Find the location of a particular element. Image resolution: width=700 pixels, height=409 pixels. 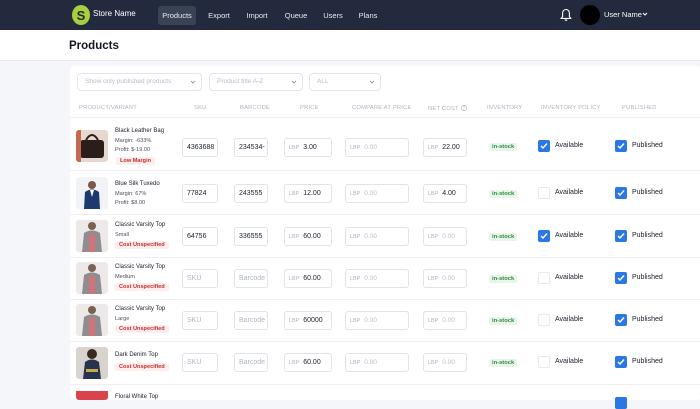

nav-products: Products is located at coordinates (177, 15).